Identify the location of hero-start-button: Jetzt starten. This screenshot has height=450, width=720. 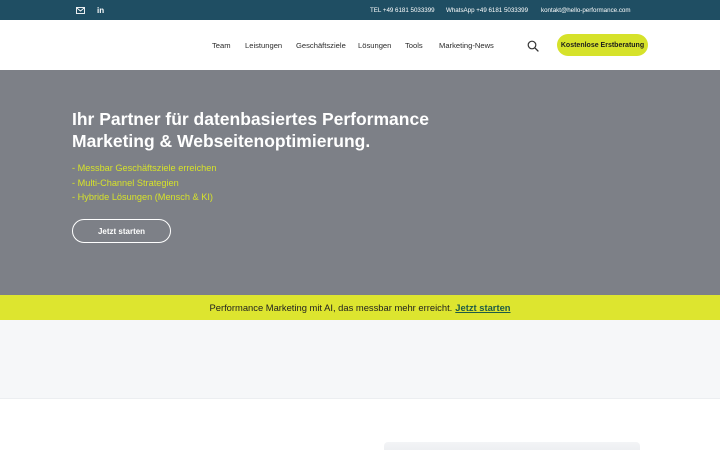
(121, 231).